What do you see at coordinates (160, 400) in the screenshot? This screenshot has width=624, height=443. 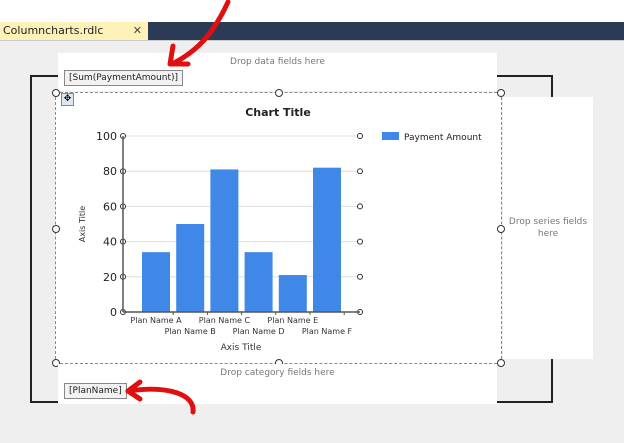 I see `red-arrow-bottom` at bounding box center [160, 400].